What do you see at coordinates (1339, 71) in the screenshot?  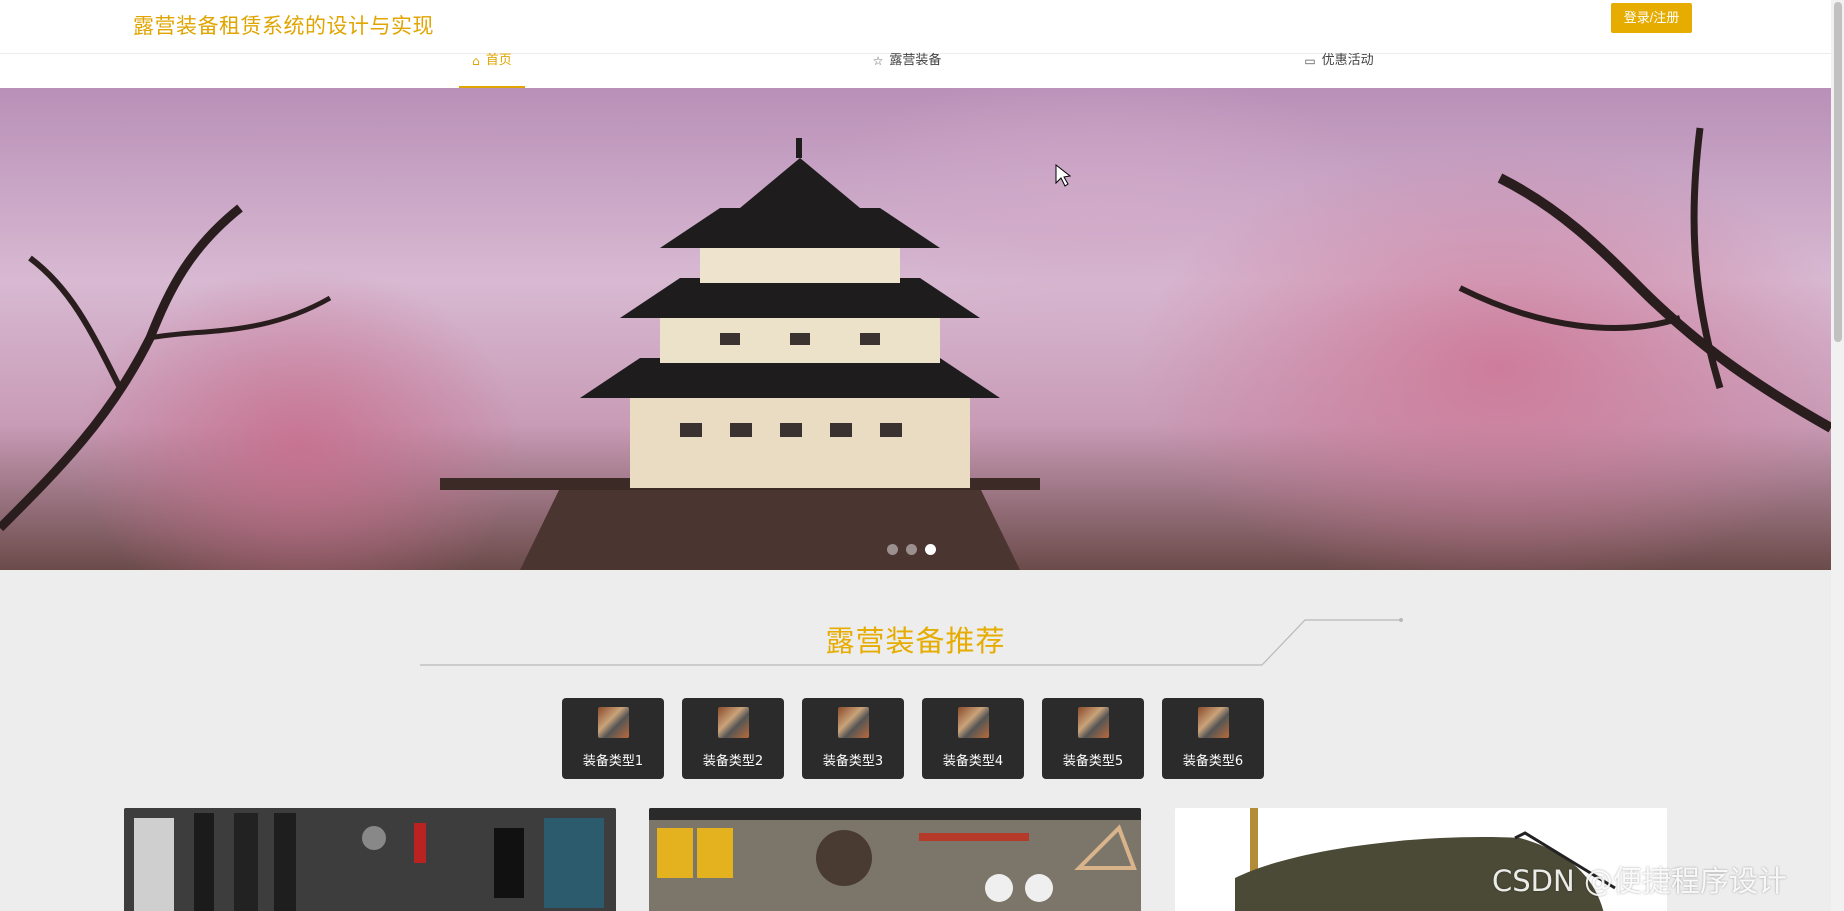 I see `nav-item-promotions: ▭ 优惠活动` at bounding box center [1339, 71].